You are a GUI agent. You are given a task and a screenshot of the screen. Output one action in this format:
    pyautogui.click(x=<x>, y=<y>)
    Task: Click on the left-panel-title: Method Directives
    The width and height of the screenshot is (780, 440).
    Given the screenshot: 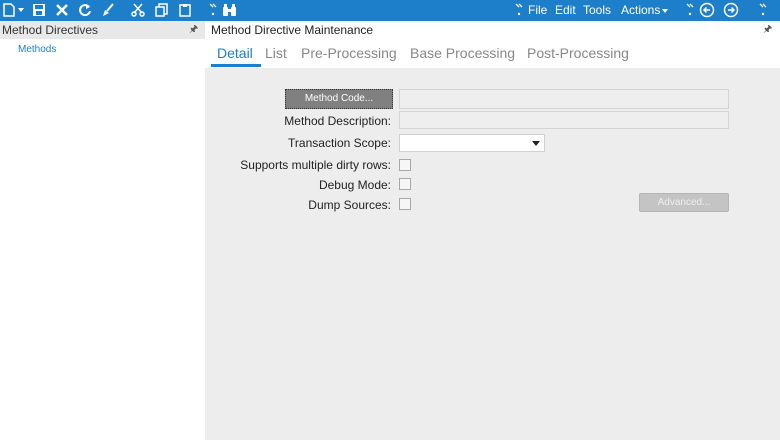 What is the action you would take?
    pyautogui.click(x=50, y=30)
    